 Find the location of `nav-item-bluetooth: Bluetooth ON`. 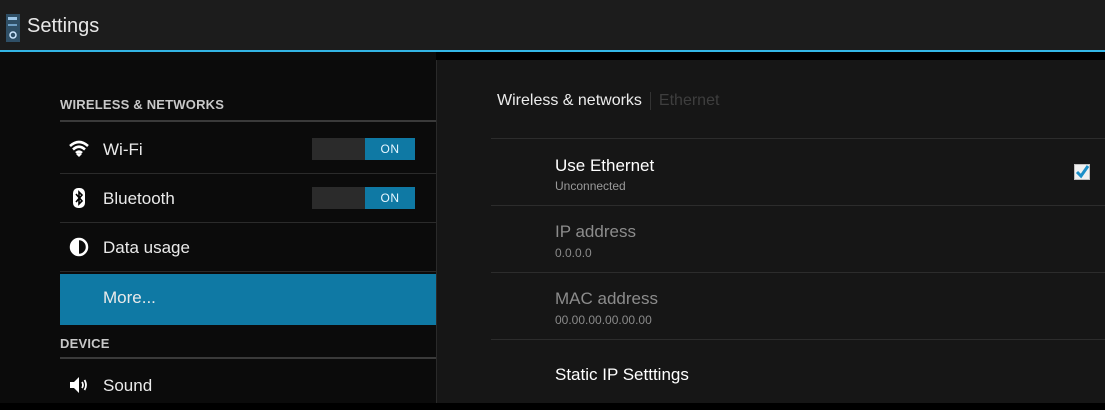

nav-item-bluetooth: Bluetooth ON is located at coordinates (248, 199).